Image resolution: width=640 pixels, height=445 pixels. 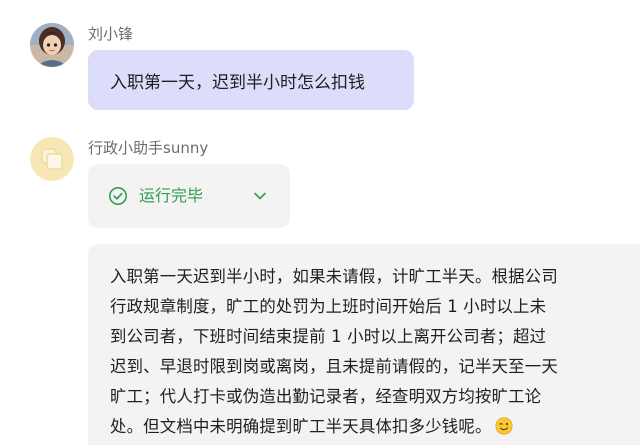 What do you see at coordinates (301, 426) in the screenshot?
I see `answer-line-text: 处。但文档中未明确提到旷工半天具体扣多少钱呢。` at bounding box center [301, 426].